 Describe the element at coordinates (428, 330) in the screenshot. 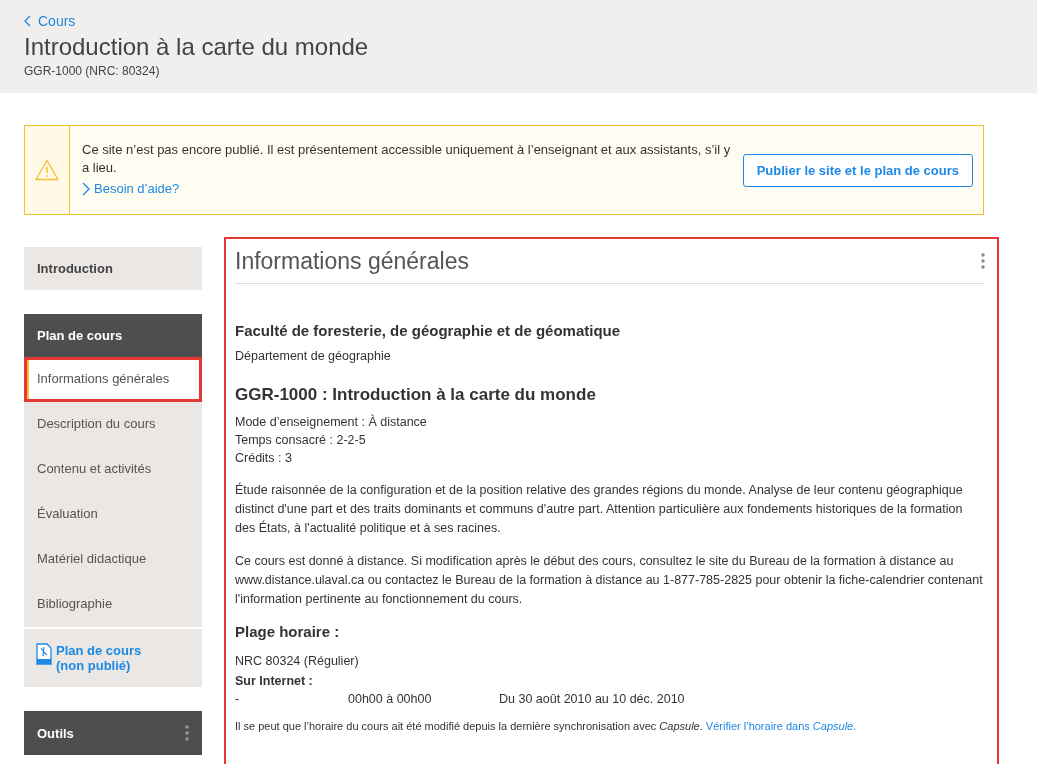

I see `faculty-heading: Faculté de foresterie, de géographie et de géomatique` at that location.